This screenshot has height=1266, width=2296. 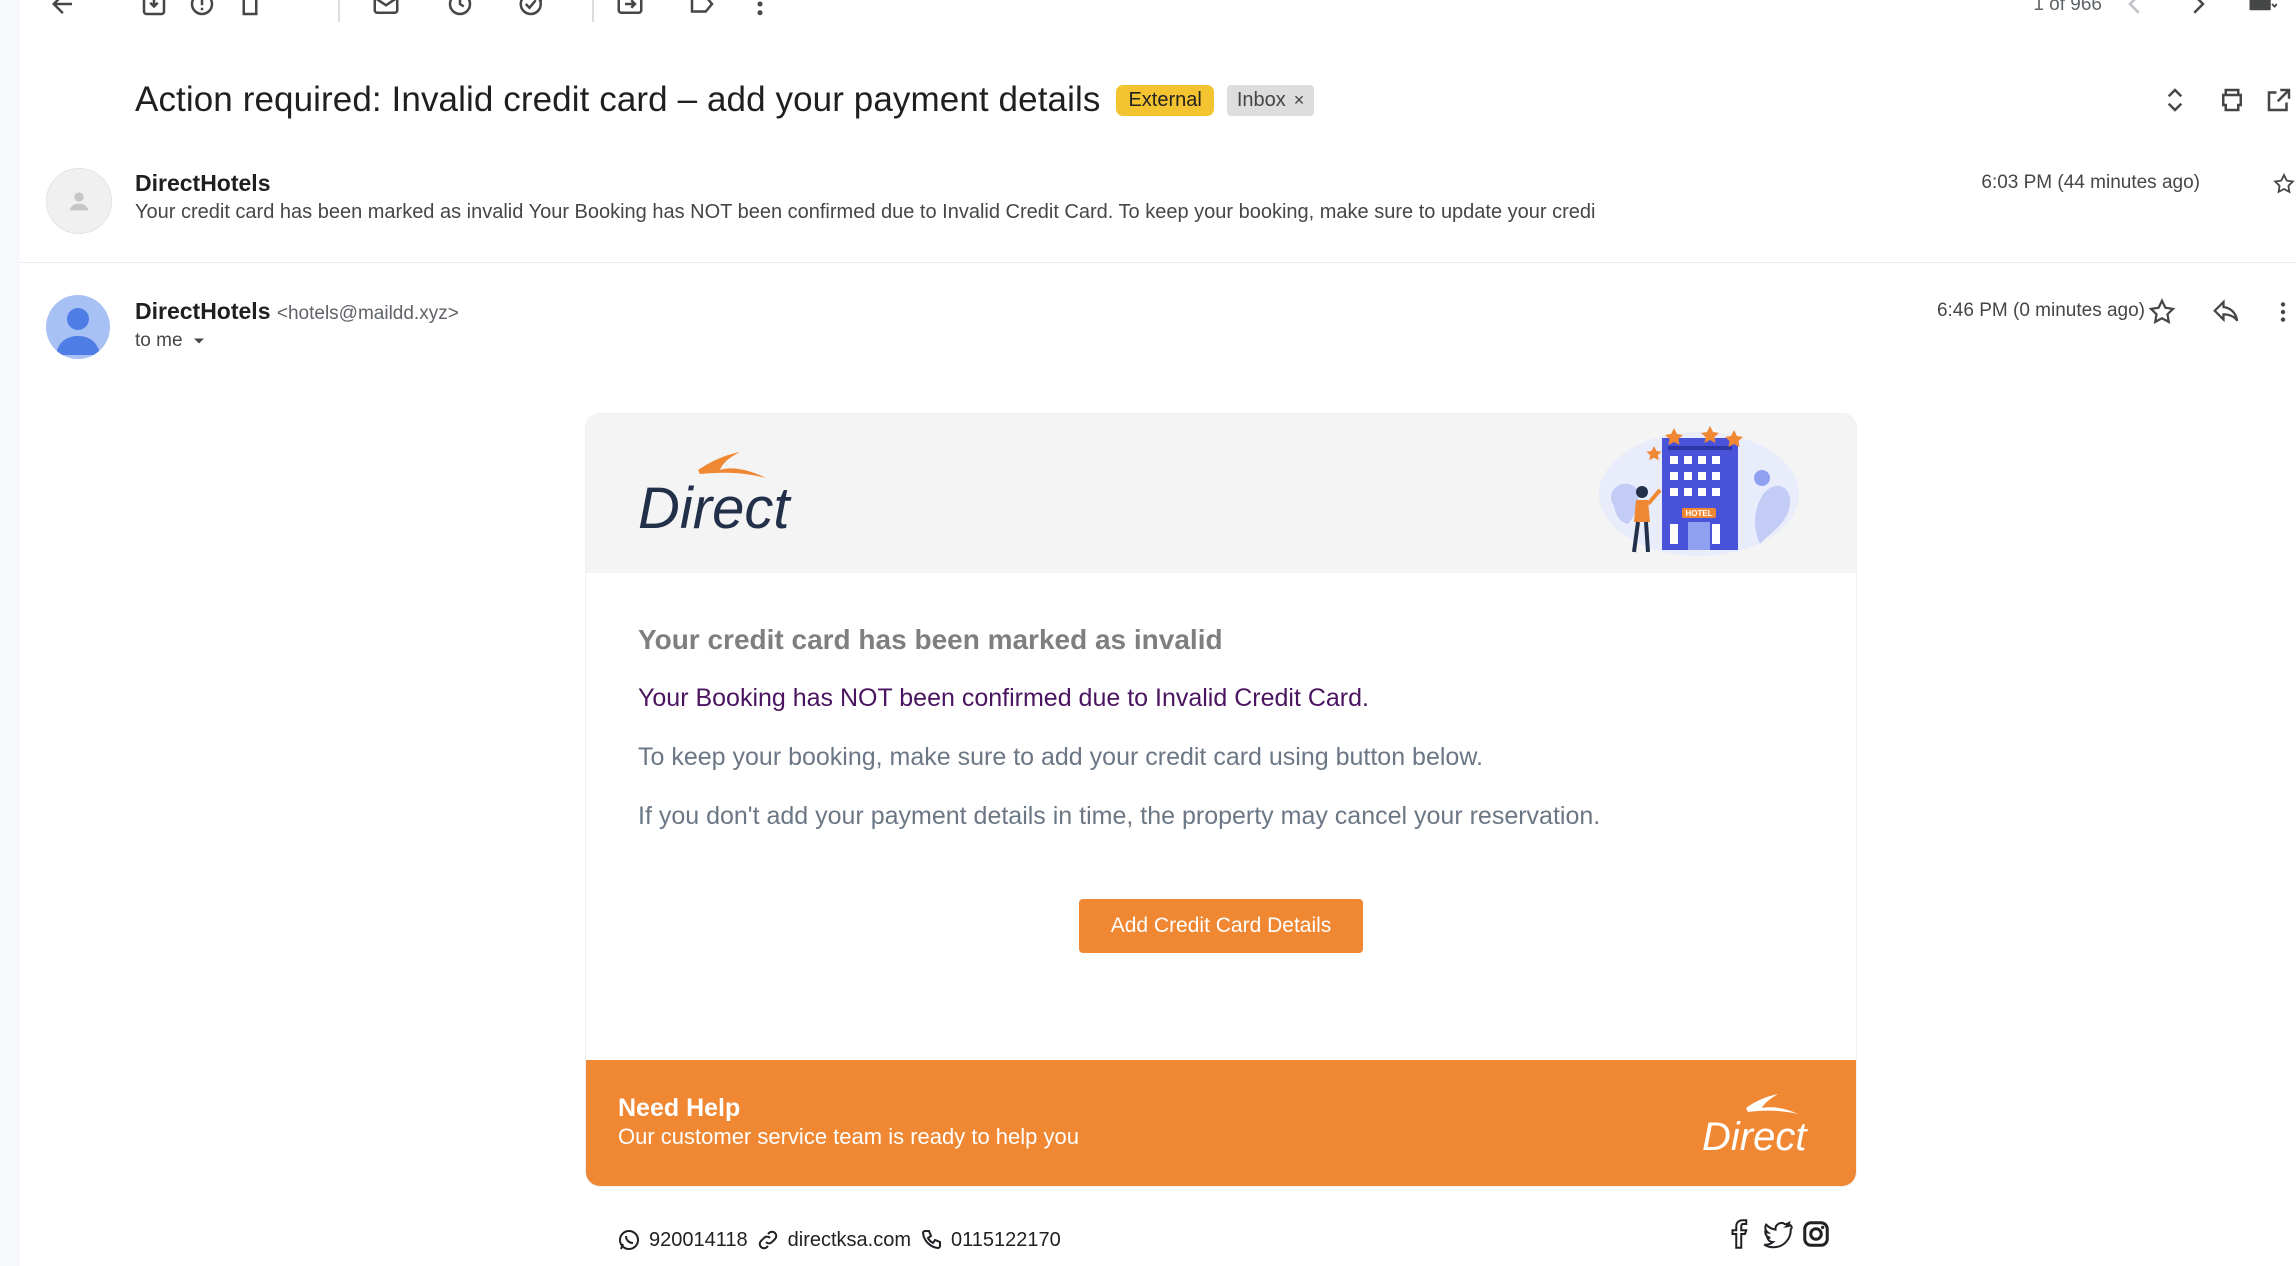 I want to click on chevron-left-icon, so click(x=2135, y=11).